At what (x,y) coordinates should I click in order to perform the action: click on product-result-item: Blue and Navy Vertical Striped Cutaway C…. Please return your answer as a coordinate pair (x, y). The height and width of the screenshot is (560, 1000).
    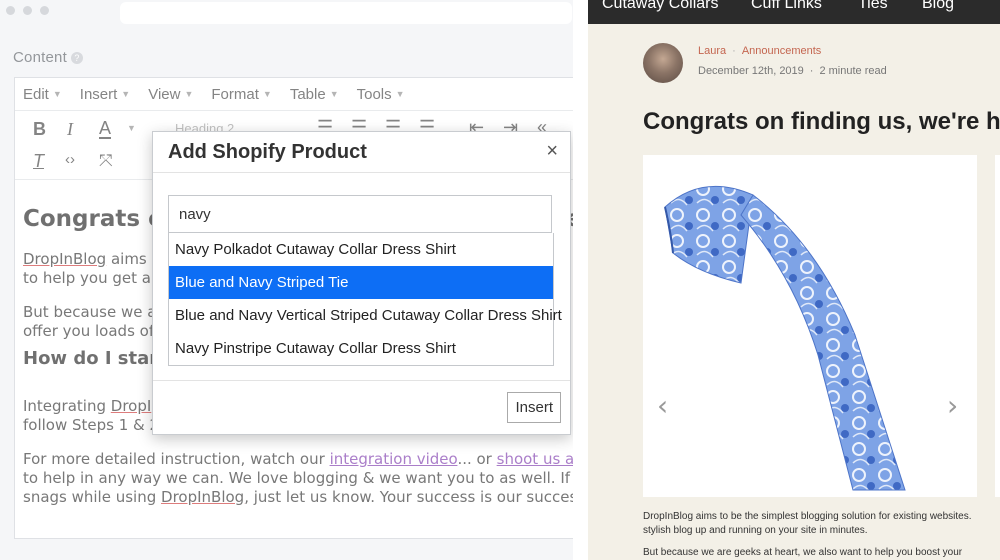
    Looking at the image, I should click on (365, 315).